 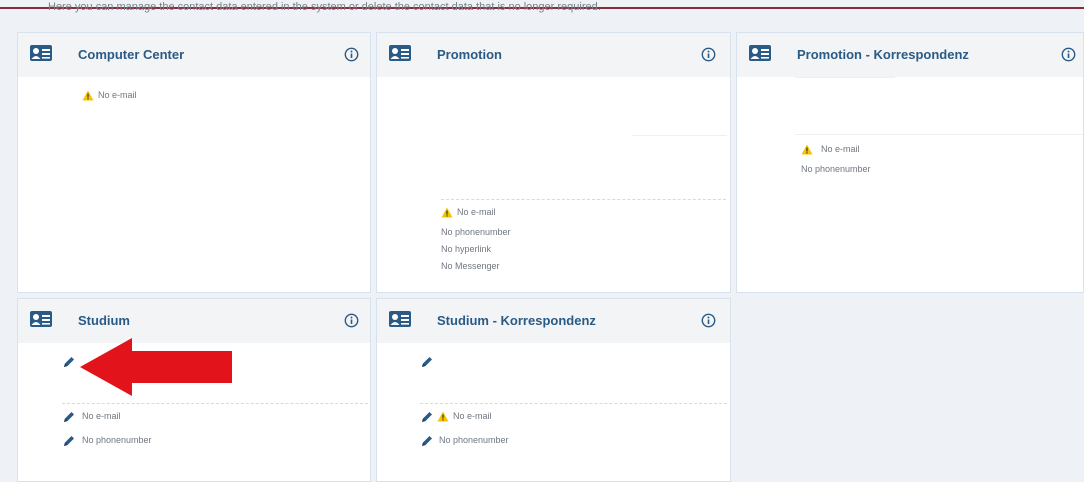 What do you see at coordinates (516, 320) in the screenshot?
I see `card-title: Studium - Korrespondenz` at bounding box center [516, 320].